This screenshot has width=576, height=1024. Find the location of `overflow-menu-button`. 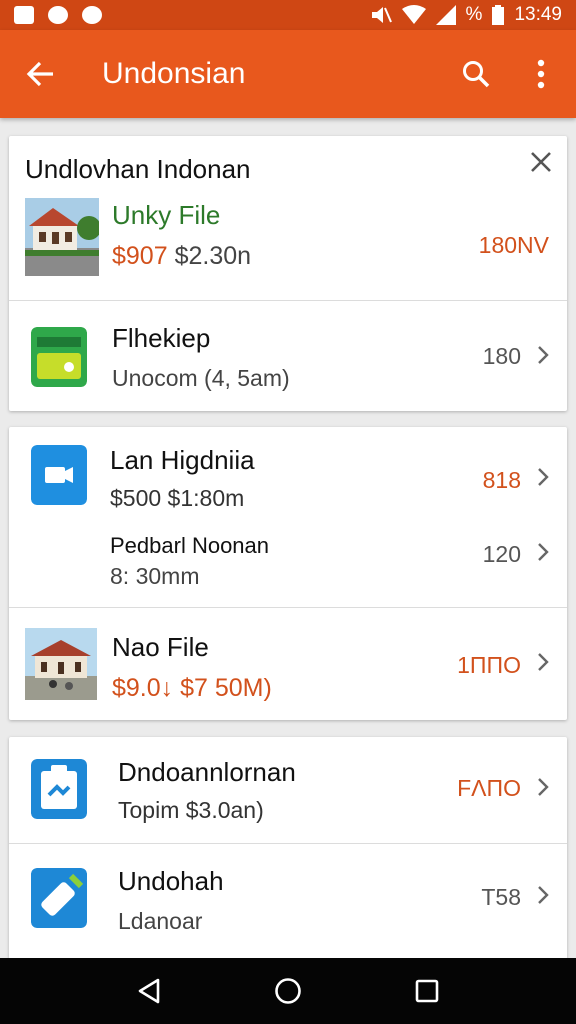

overflow-menu-button is located at coordinates (541, 74).